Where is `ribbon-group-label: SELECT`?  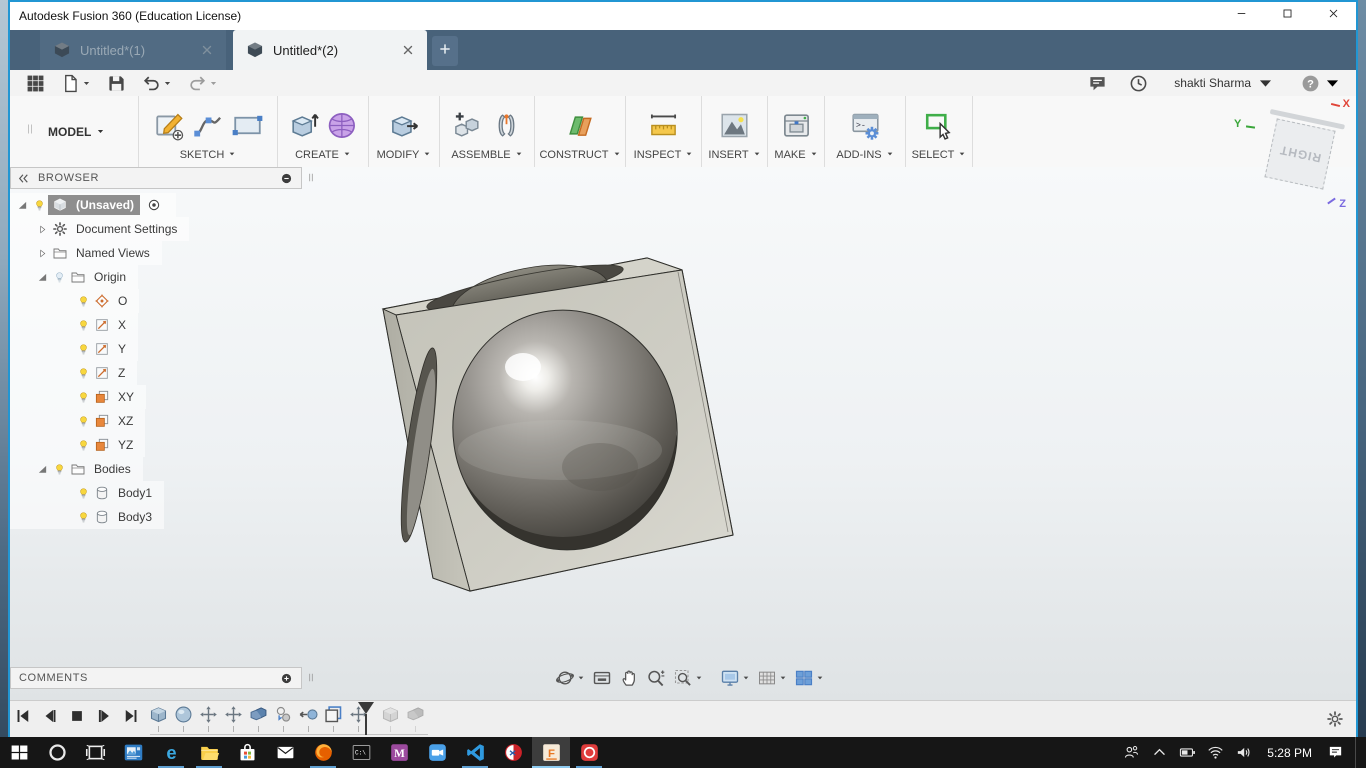
ribbon-group-label: SELECT is located at coordinates (939, 158).